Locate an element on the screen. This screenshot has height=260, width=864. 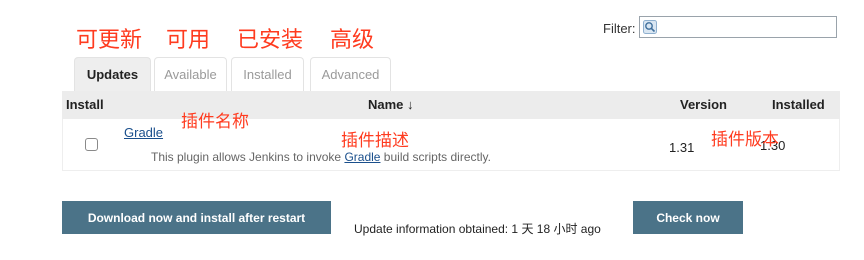
plugin-desc-link: Gradle is located at coordinates (362, 157).